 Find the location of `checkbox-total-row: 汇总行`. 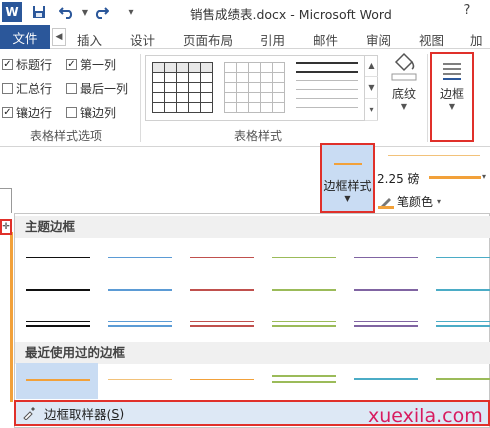

checkbox-total-row: 汇总行 is located at coordinates (27, 88).